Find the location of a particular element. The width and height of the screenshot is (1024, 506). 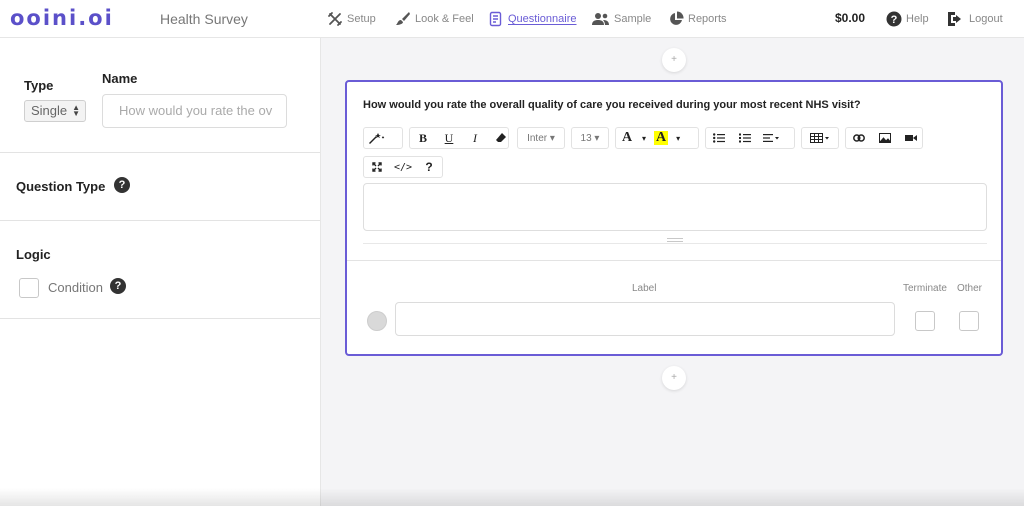

eraser-button is located at coordinates (501, 138).